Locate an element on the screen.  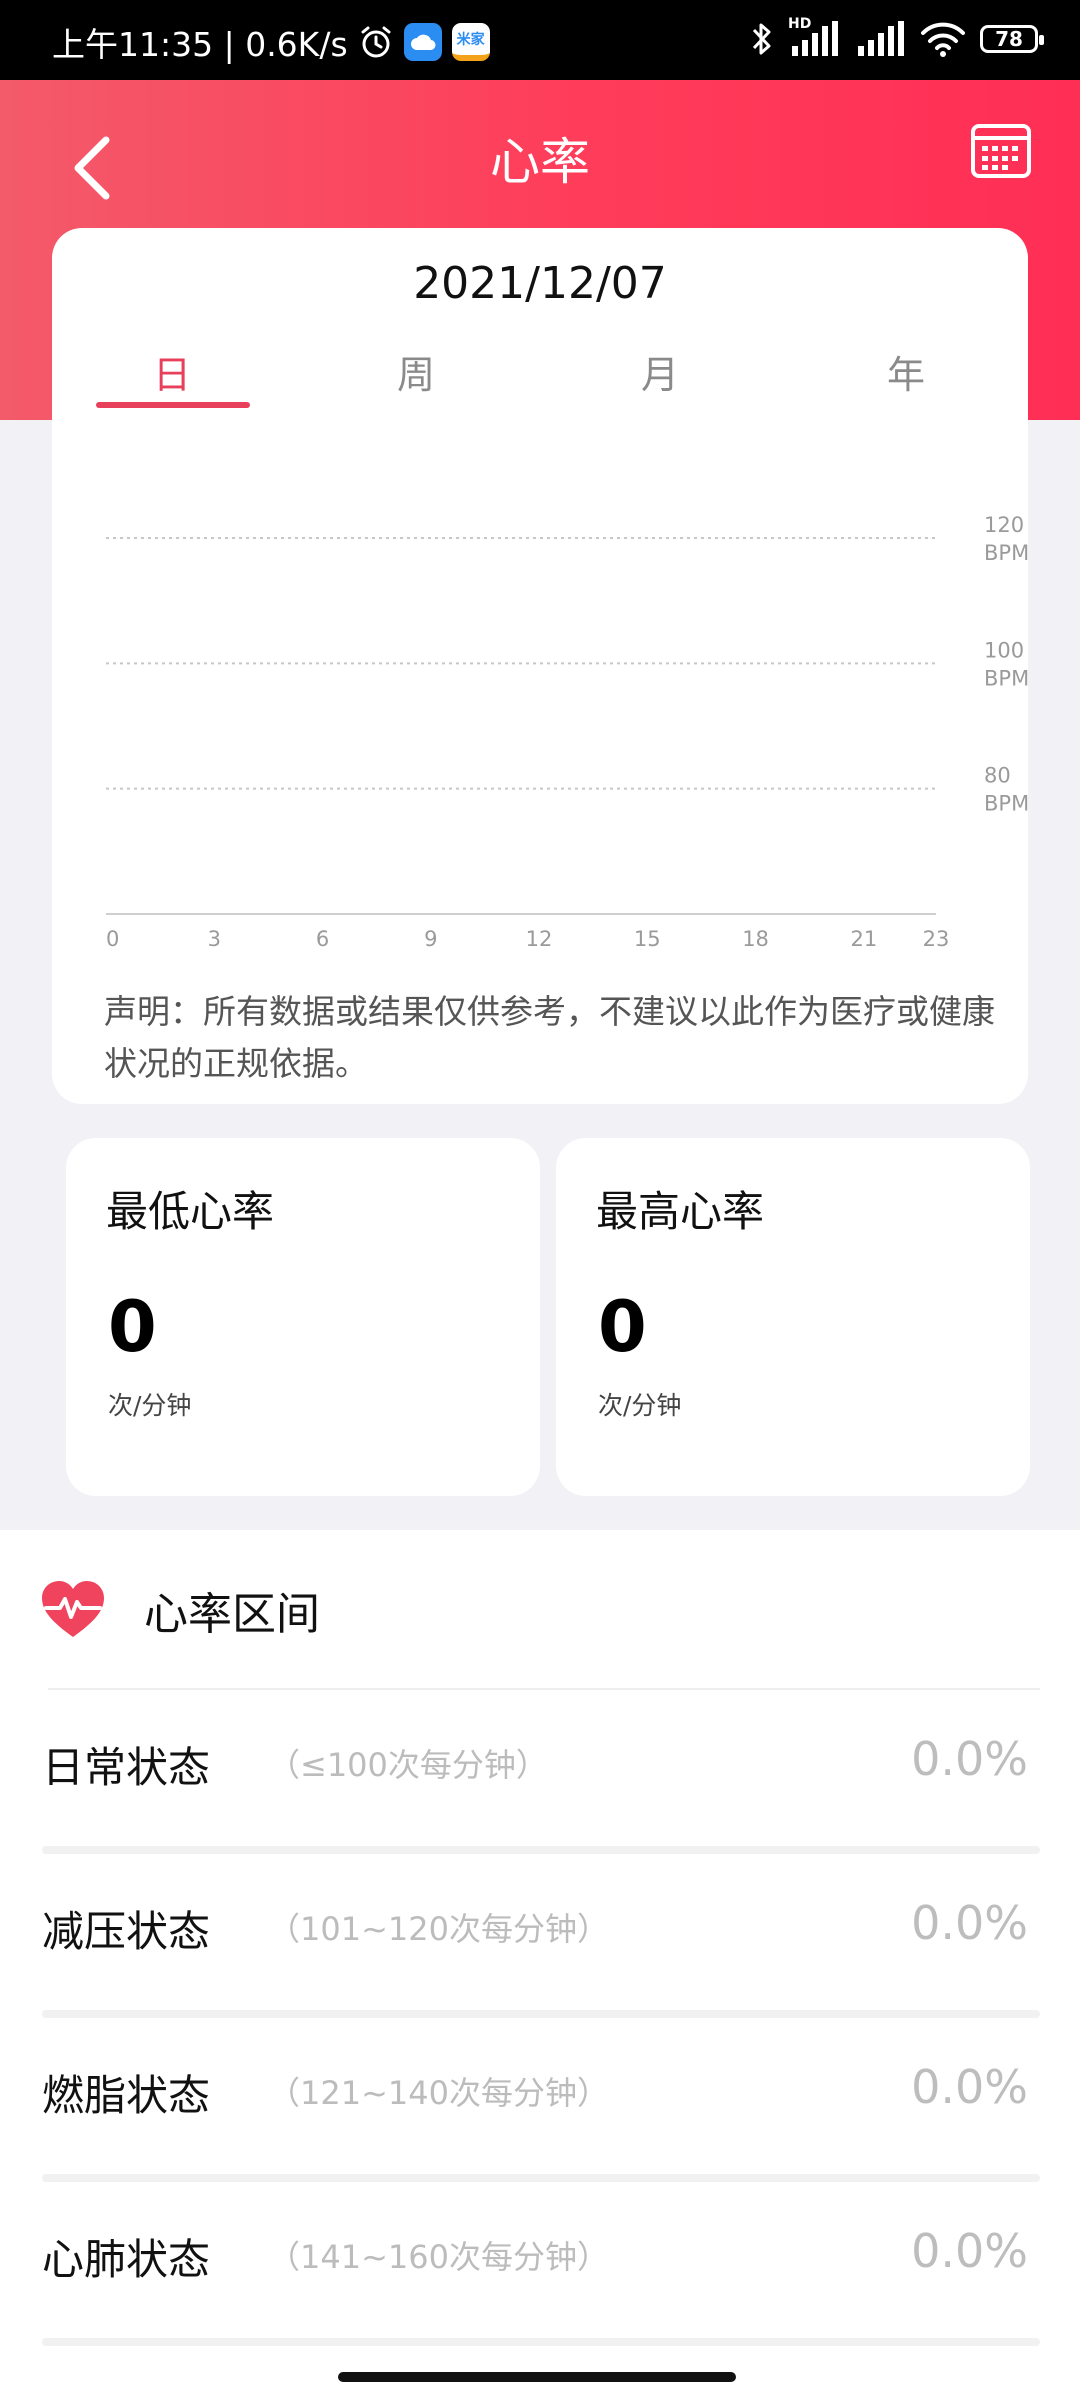
max-heart-rate-unit: 次/分钟 is located at coordinates (640, 1405).